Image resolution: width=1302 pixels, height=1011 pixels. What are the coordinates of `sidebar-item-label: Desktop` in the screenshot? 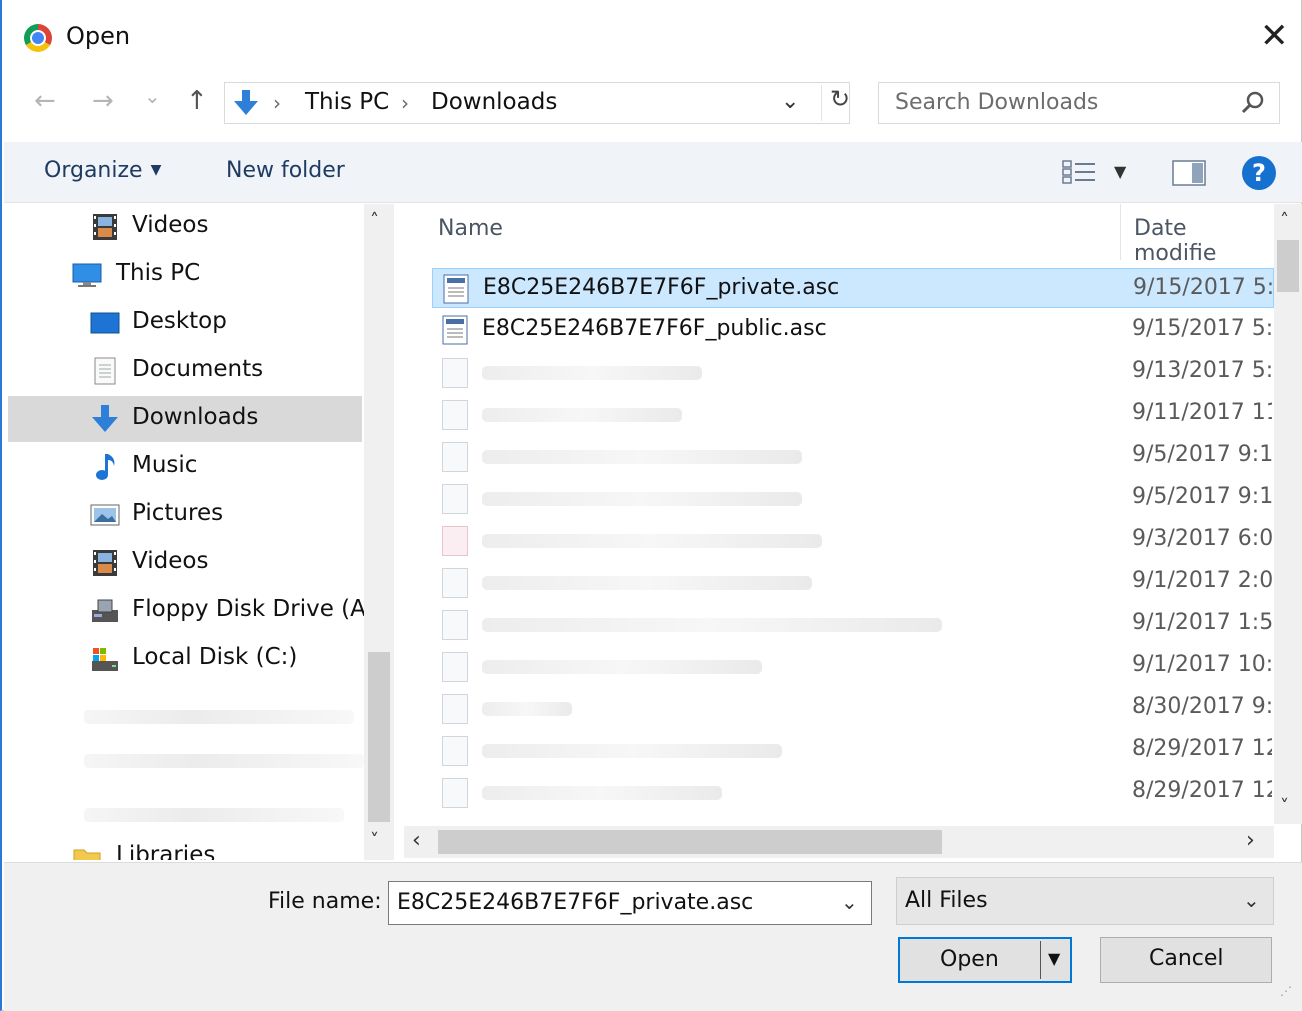 It's located at (179, 321).